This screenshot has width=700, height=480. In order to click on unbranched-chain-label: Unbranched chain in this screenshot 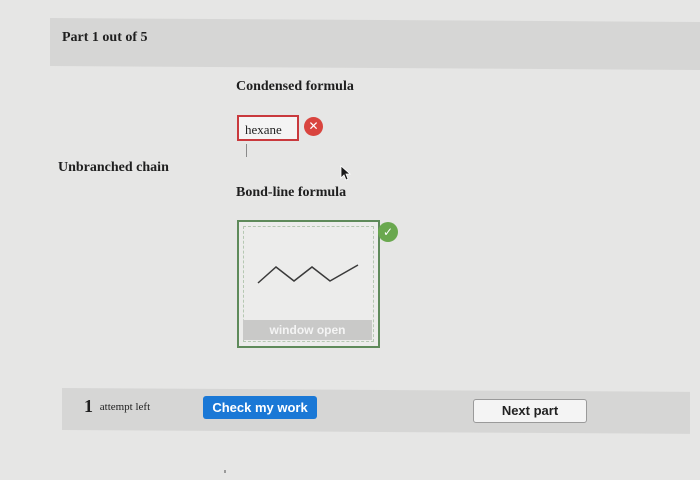, I will do `click(113, 167)`.